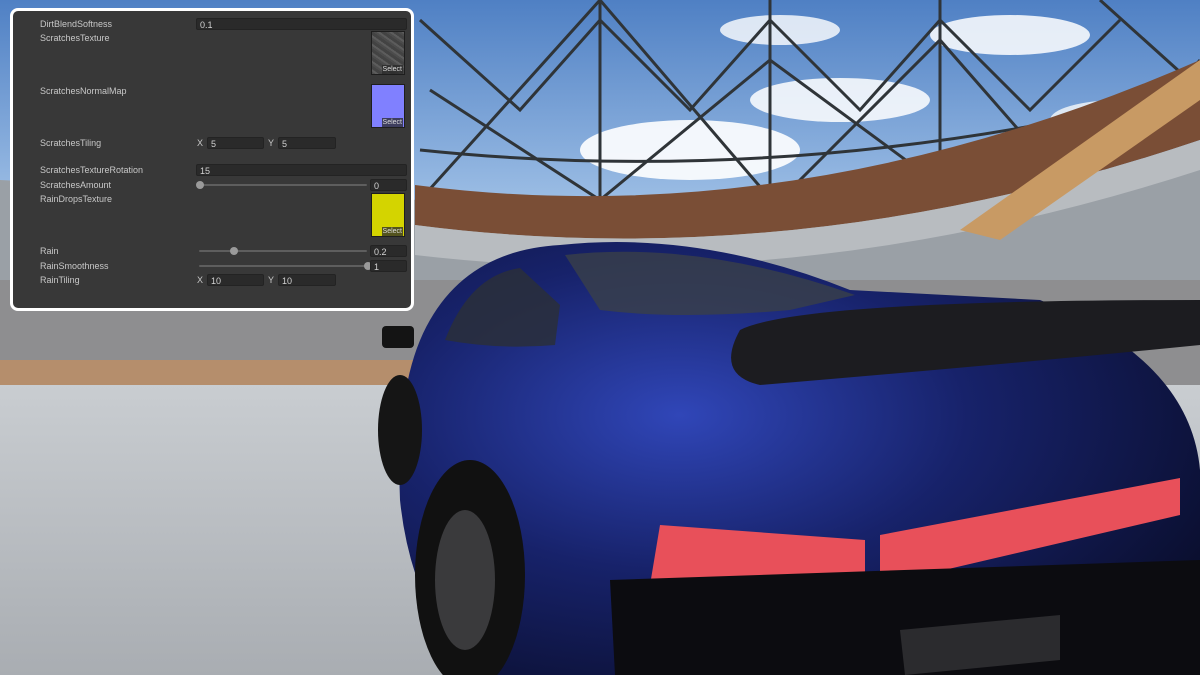 The width and height of the screenshot is (1200, 675). I want to click on rain-tiling-y-label: Y, so click(271, 280).